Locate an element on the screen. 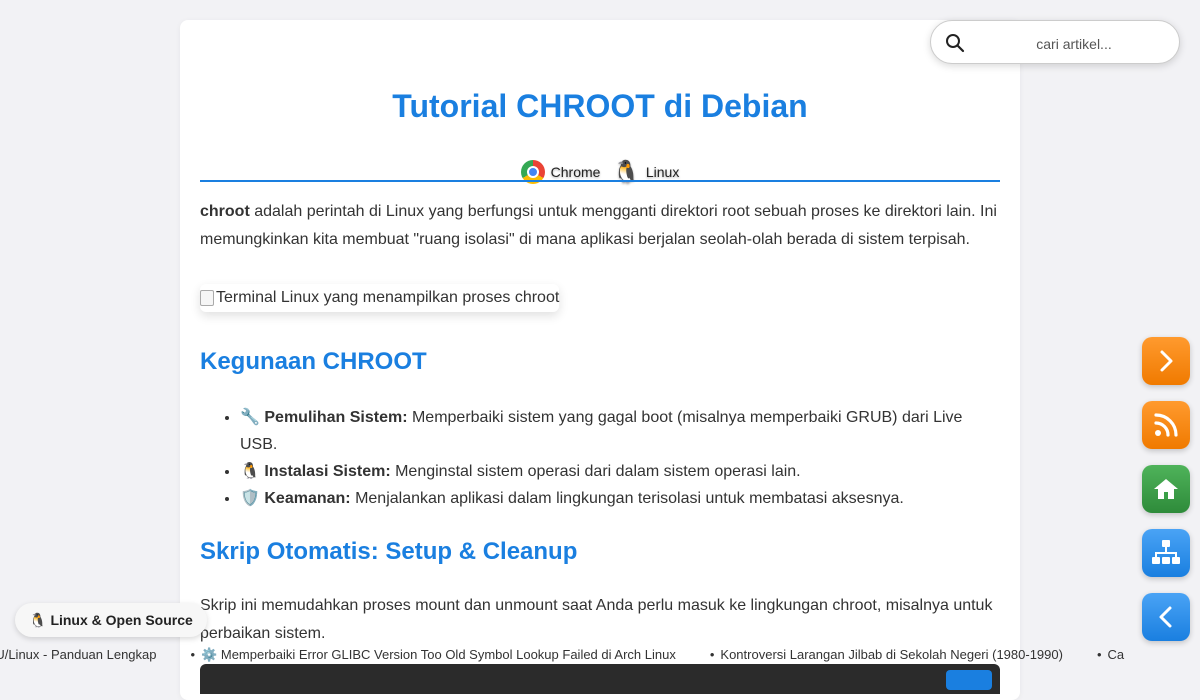 Image resolution: width=1200 pixels, height=700 pixels. title-divider is located at coordinates (600, 181).